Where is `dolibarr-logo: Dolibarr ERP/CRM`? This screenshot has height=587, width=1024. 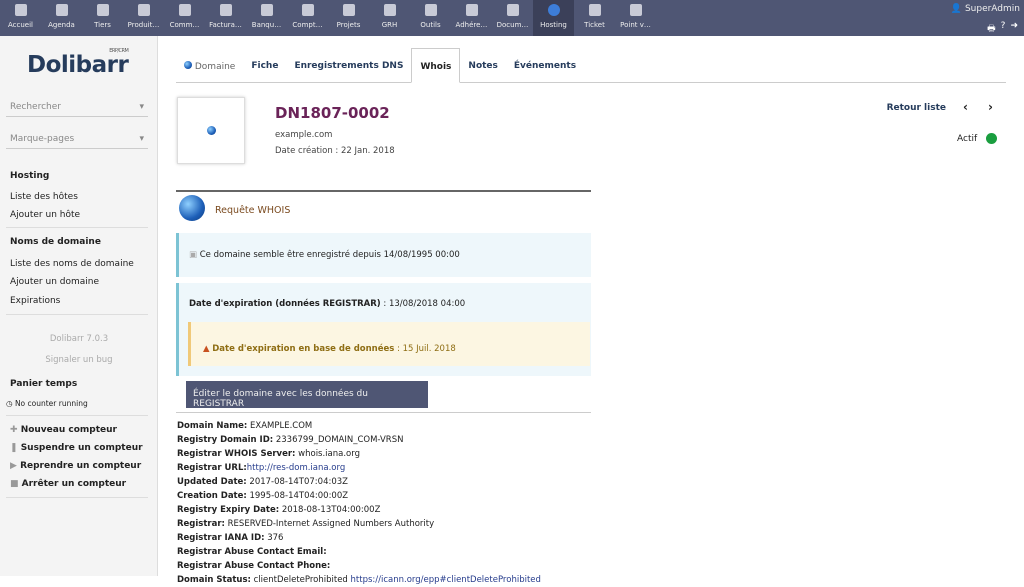
dolibarr-logo: Dolibarr ERP/CRM is located at coordinates (78, 63).